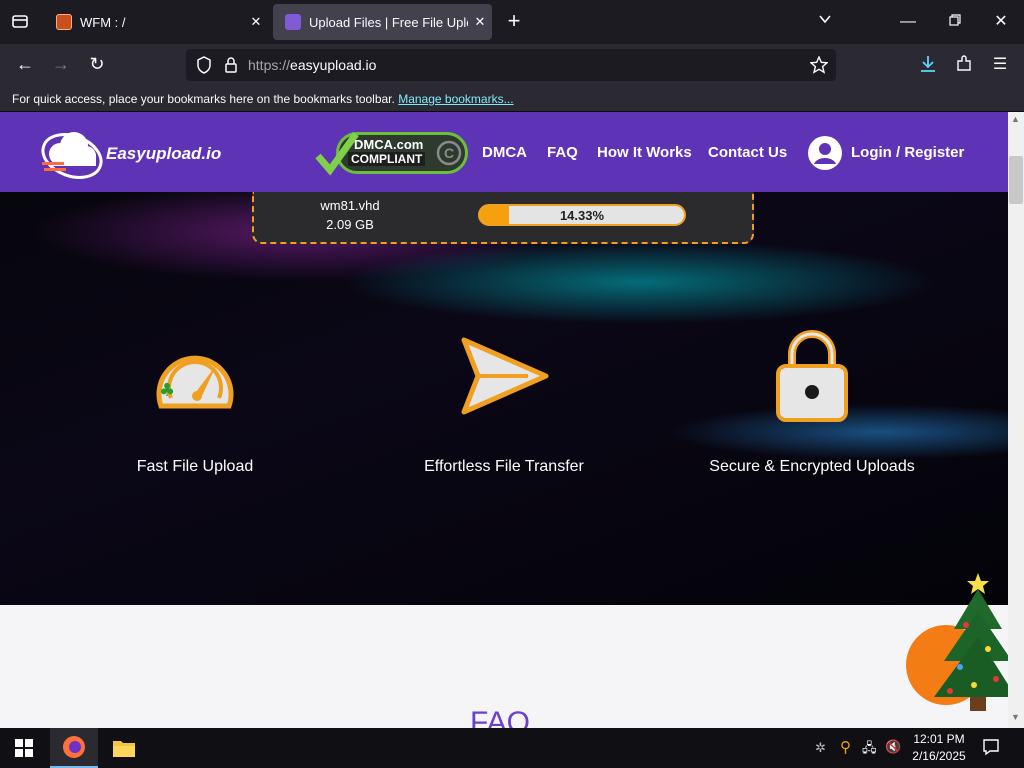 The height and width of the screenshot is (768, 1024). Describe the element at coordinates (25, 64) in the screenshot. I see `back-icon: ←` at that location.